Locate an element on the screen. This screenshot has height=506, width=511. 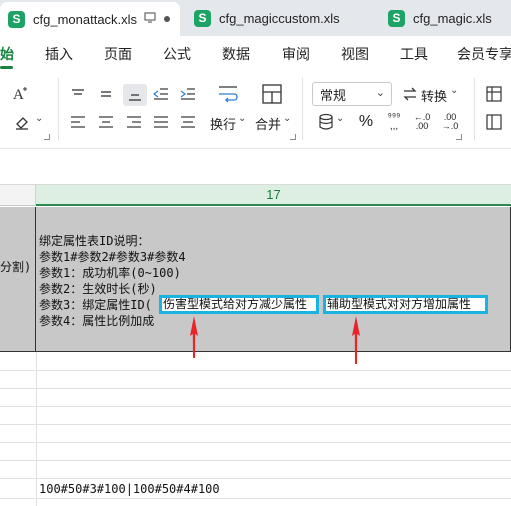
tab-cfg-magic: S cfg_magic.xls is located at coordinates (445, 18).